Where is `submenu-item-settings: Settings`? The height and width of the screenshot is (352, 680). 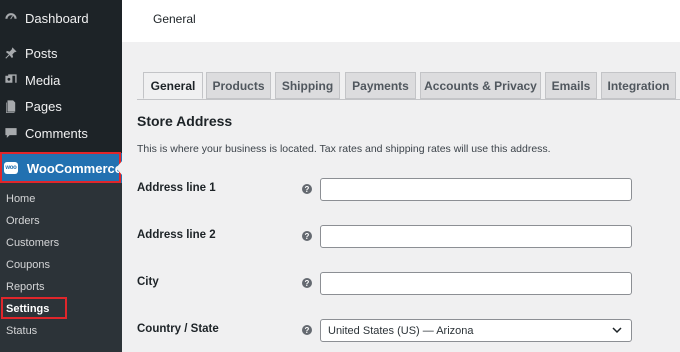
submenu-item-settings: Settings is located at coordinates (27, 309).